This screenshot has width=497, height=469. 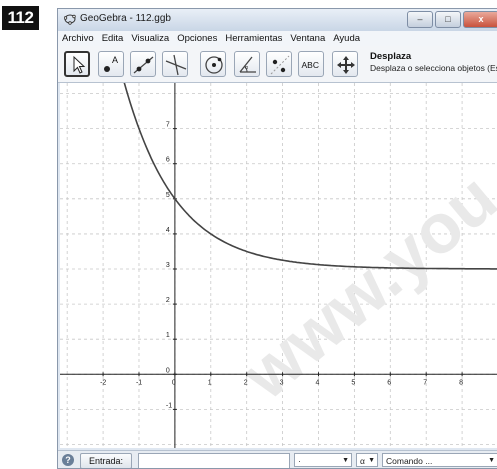 What do you see at coordinates (150, 38) in the screenshot?
I see `menu-visualiza: Visualiza` at bounding box center [150, 38].